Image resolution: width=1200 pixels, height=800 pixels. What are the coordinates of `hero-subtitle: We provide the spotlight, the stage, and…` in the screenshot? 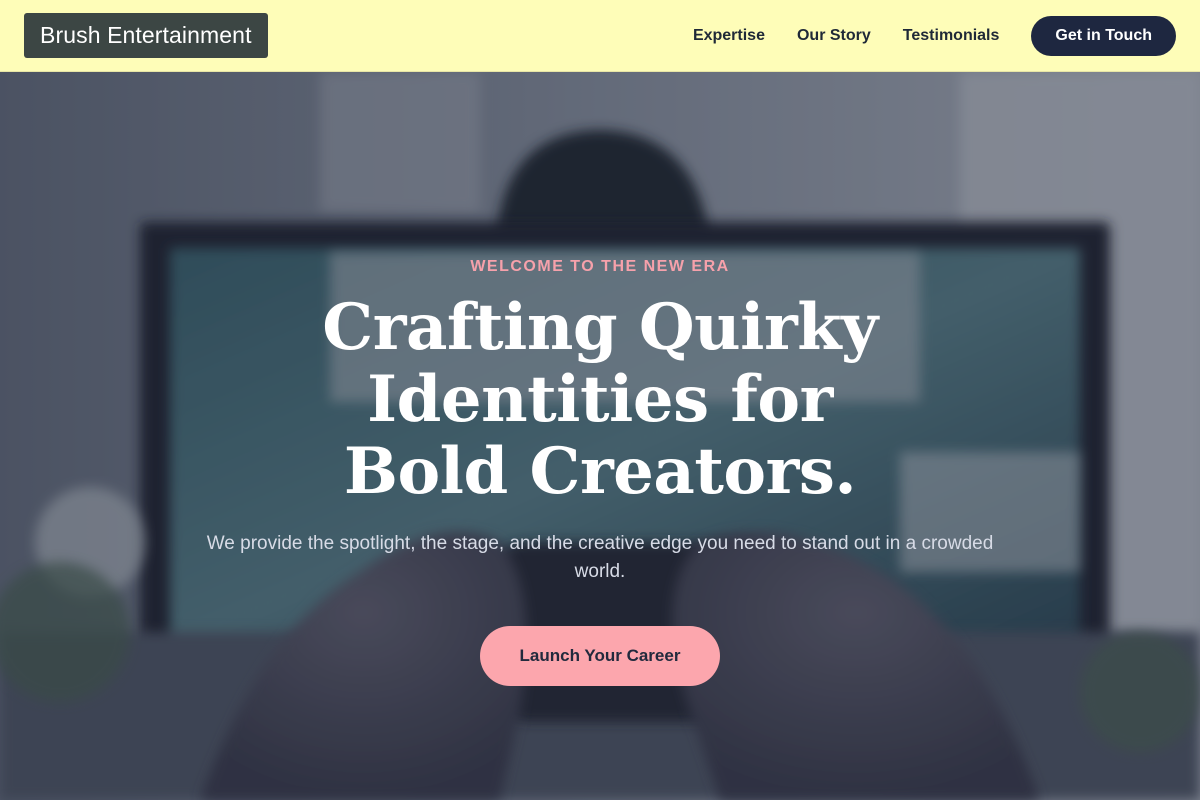 It's located at (600, 557).